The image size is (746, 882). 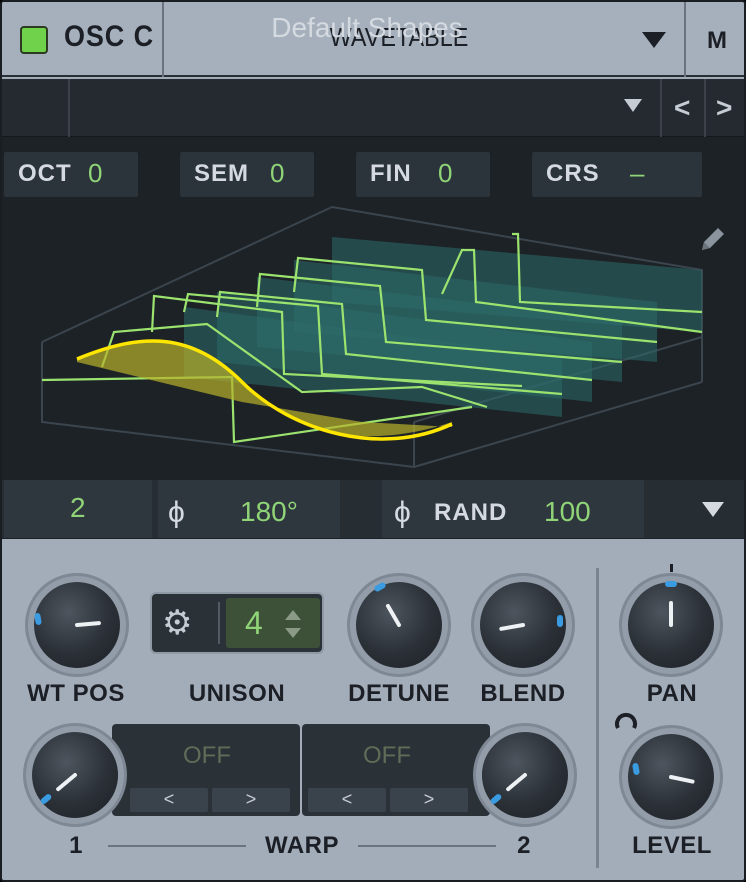 I want to click on warp-2-mode: OFF, so click(x=387, y=756).